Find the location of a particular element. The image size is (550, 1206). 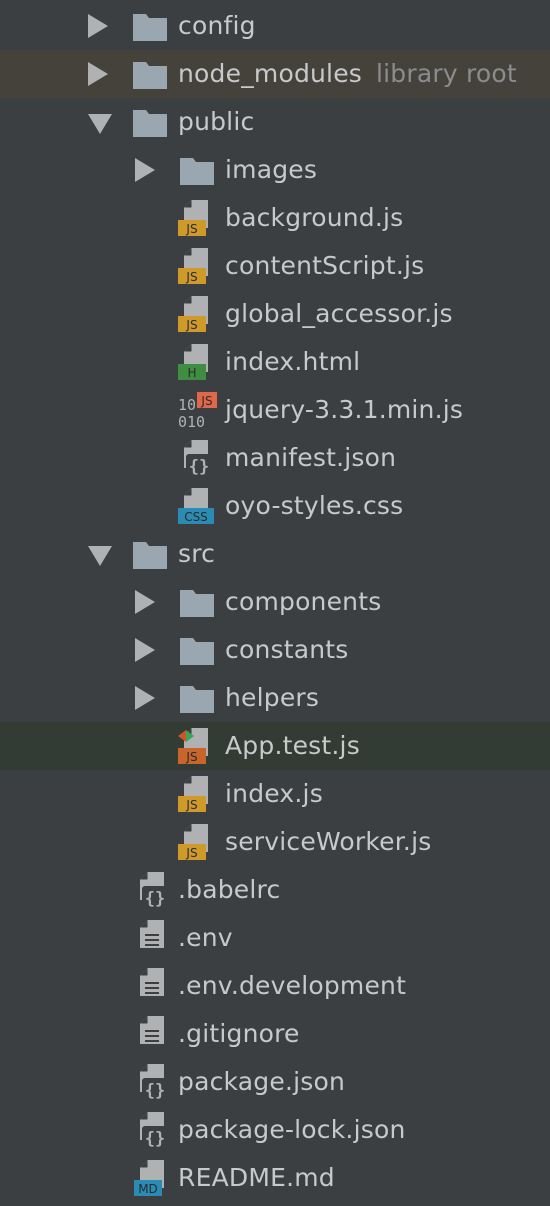

tree-item-text: README.md is located at coordinates (256, 1178).